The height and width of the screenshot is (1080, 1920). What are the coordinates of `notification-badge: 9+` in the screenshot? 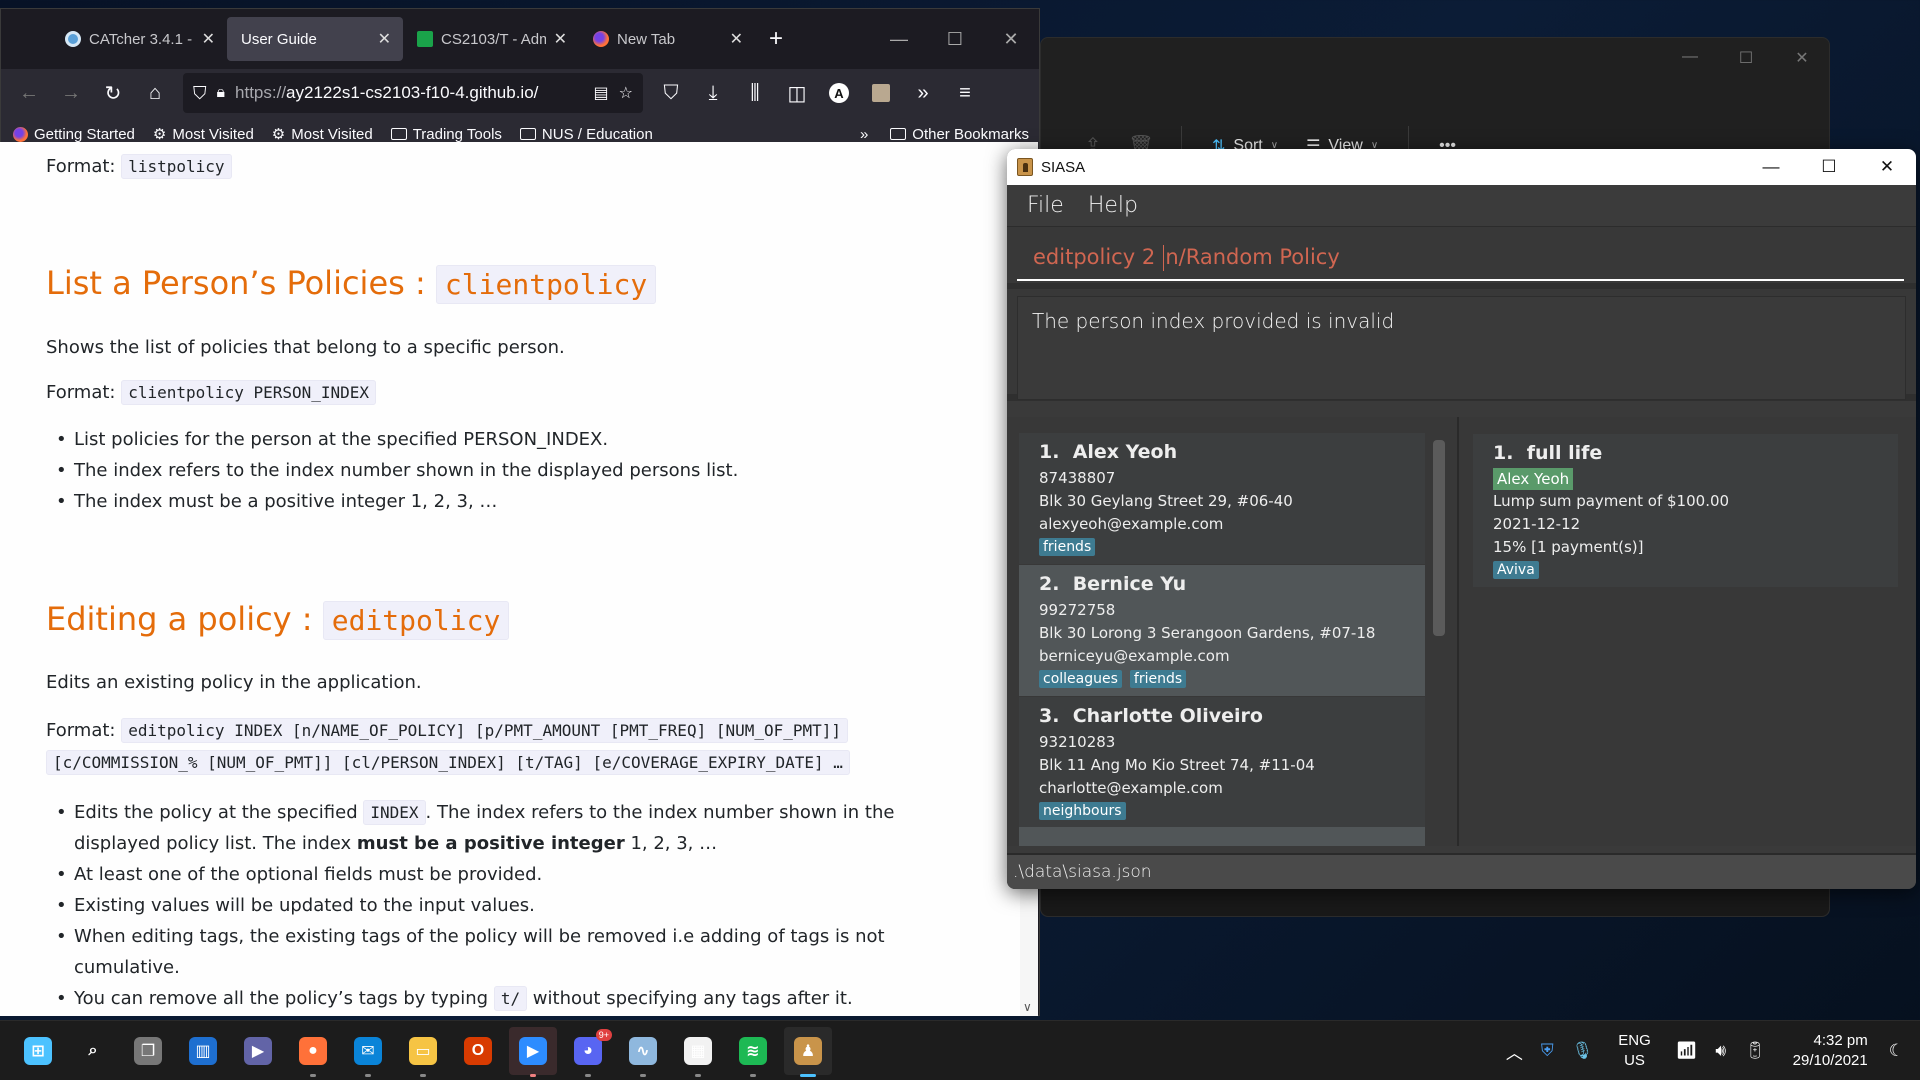 It's located at (603, 1035).